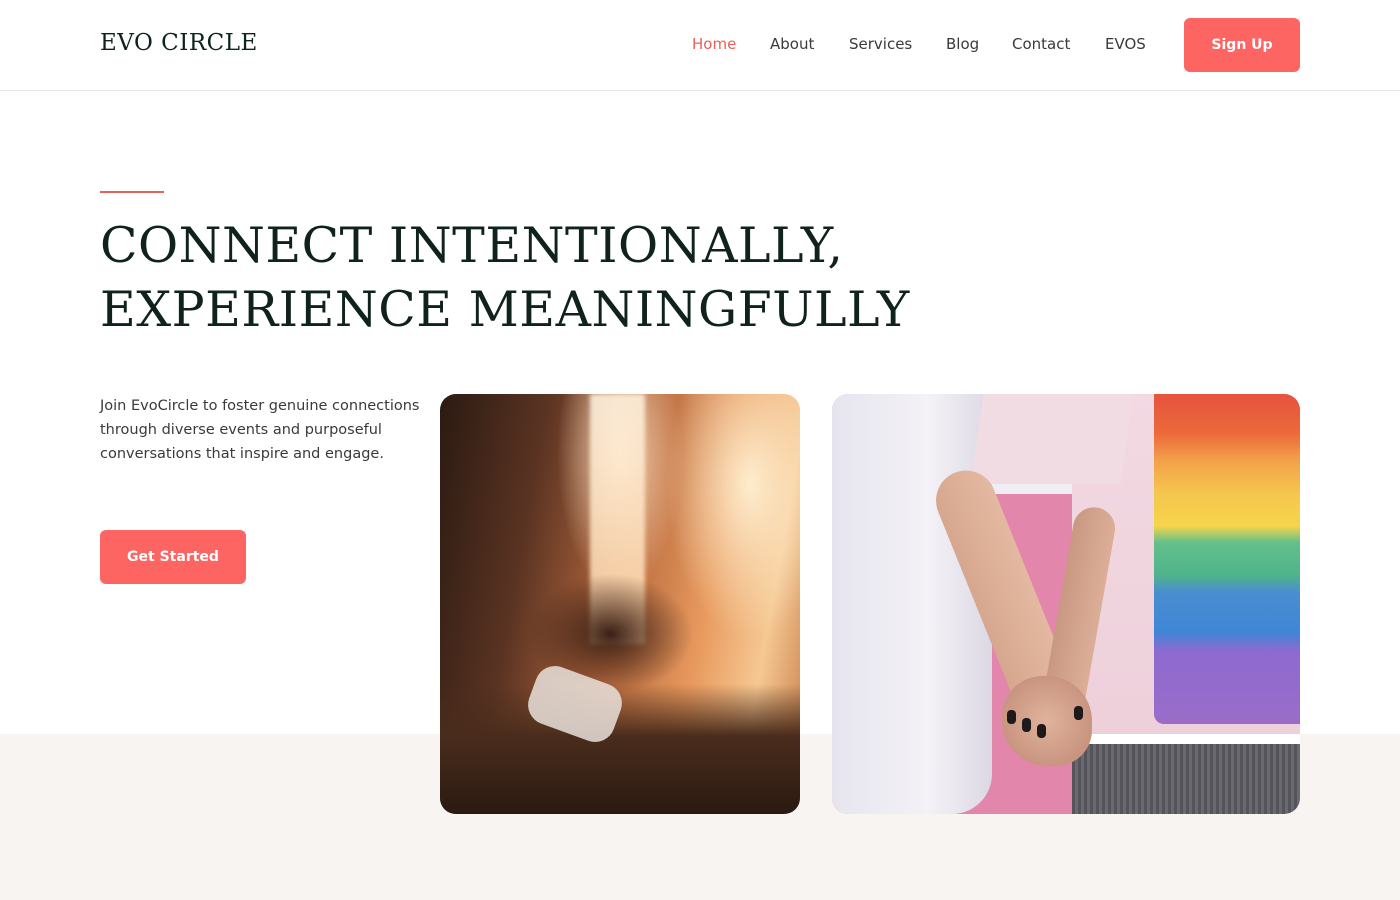 This screenshot has width=1400, height=900. I want to click on sign-up-button: Sign Up, so click(1242, 45).